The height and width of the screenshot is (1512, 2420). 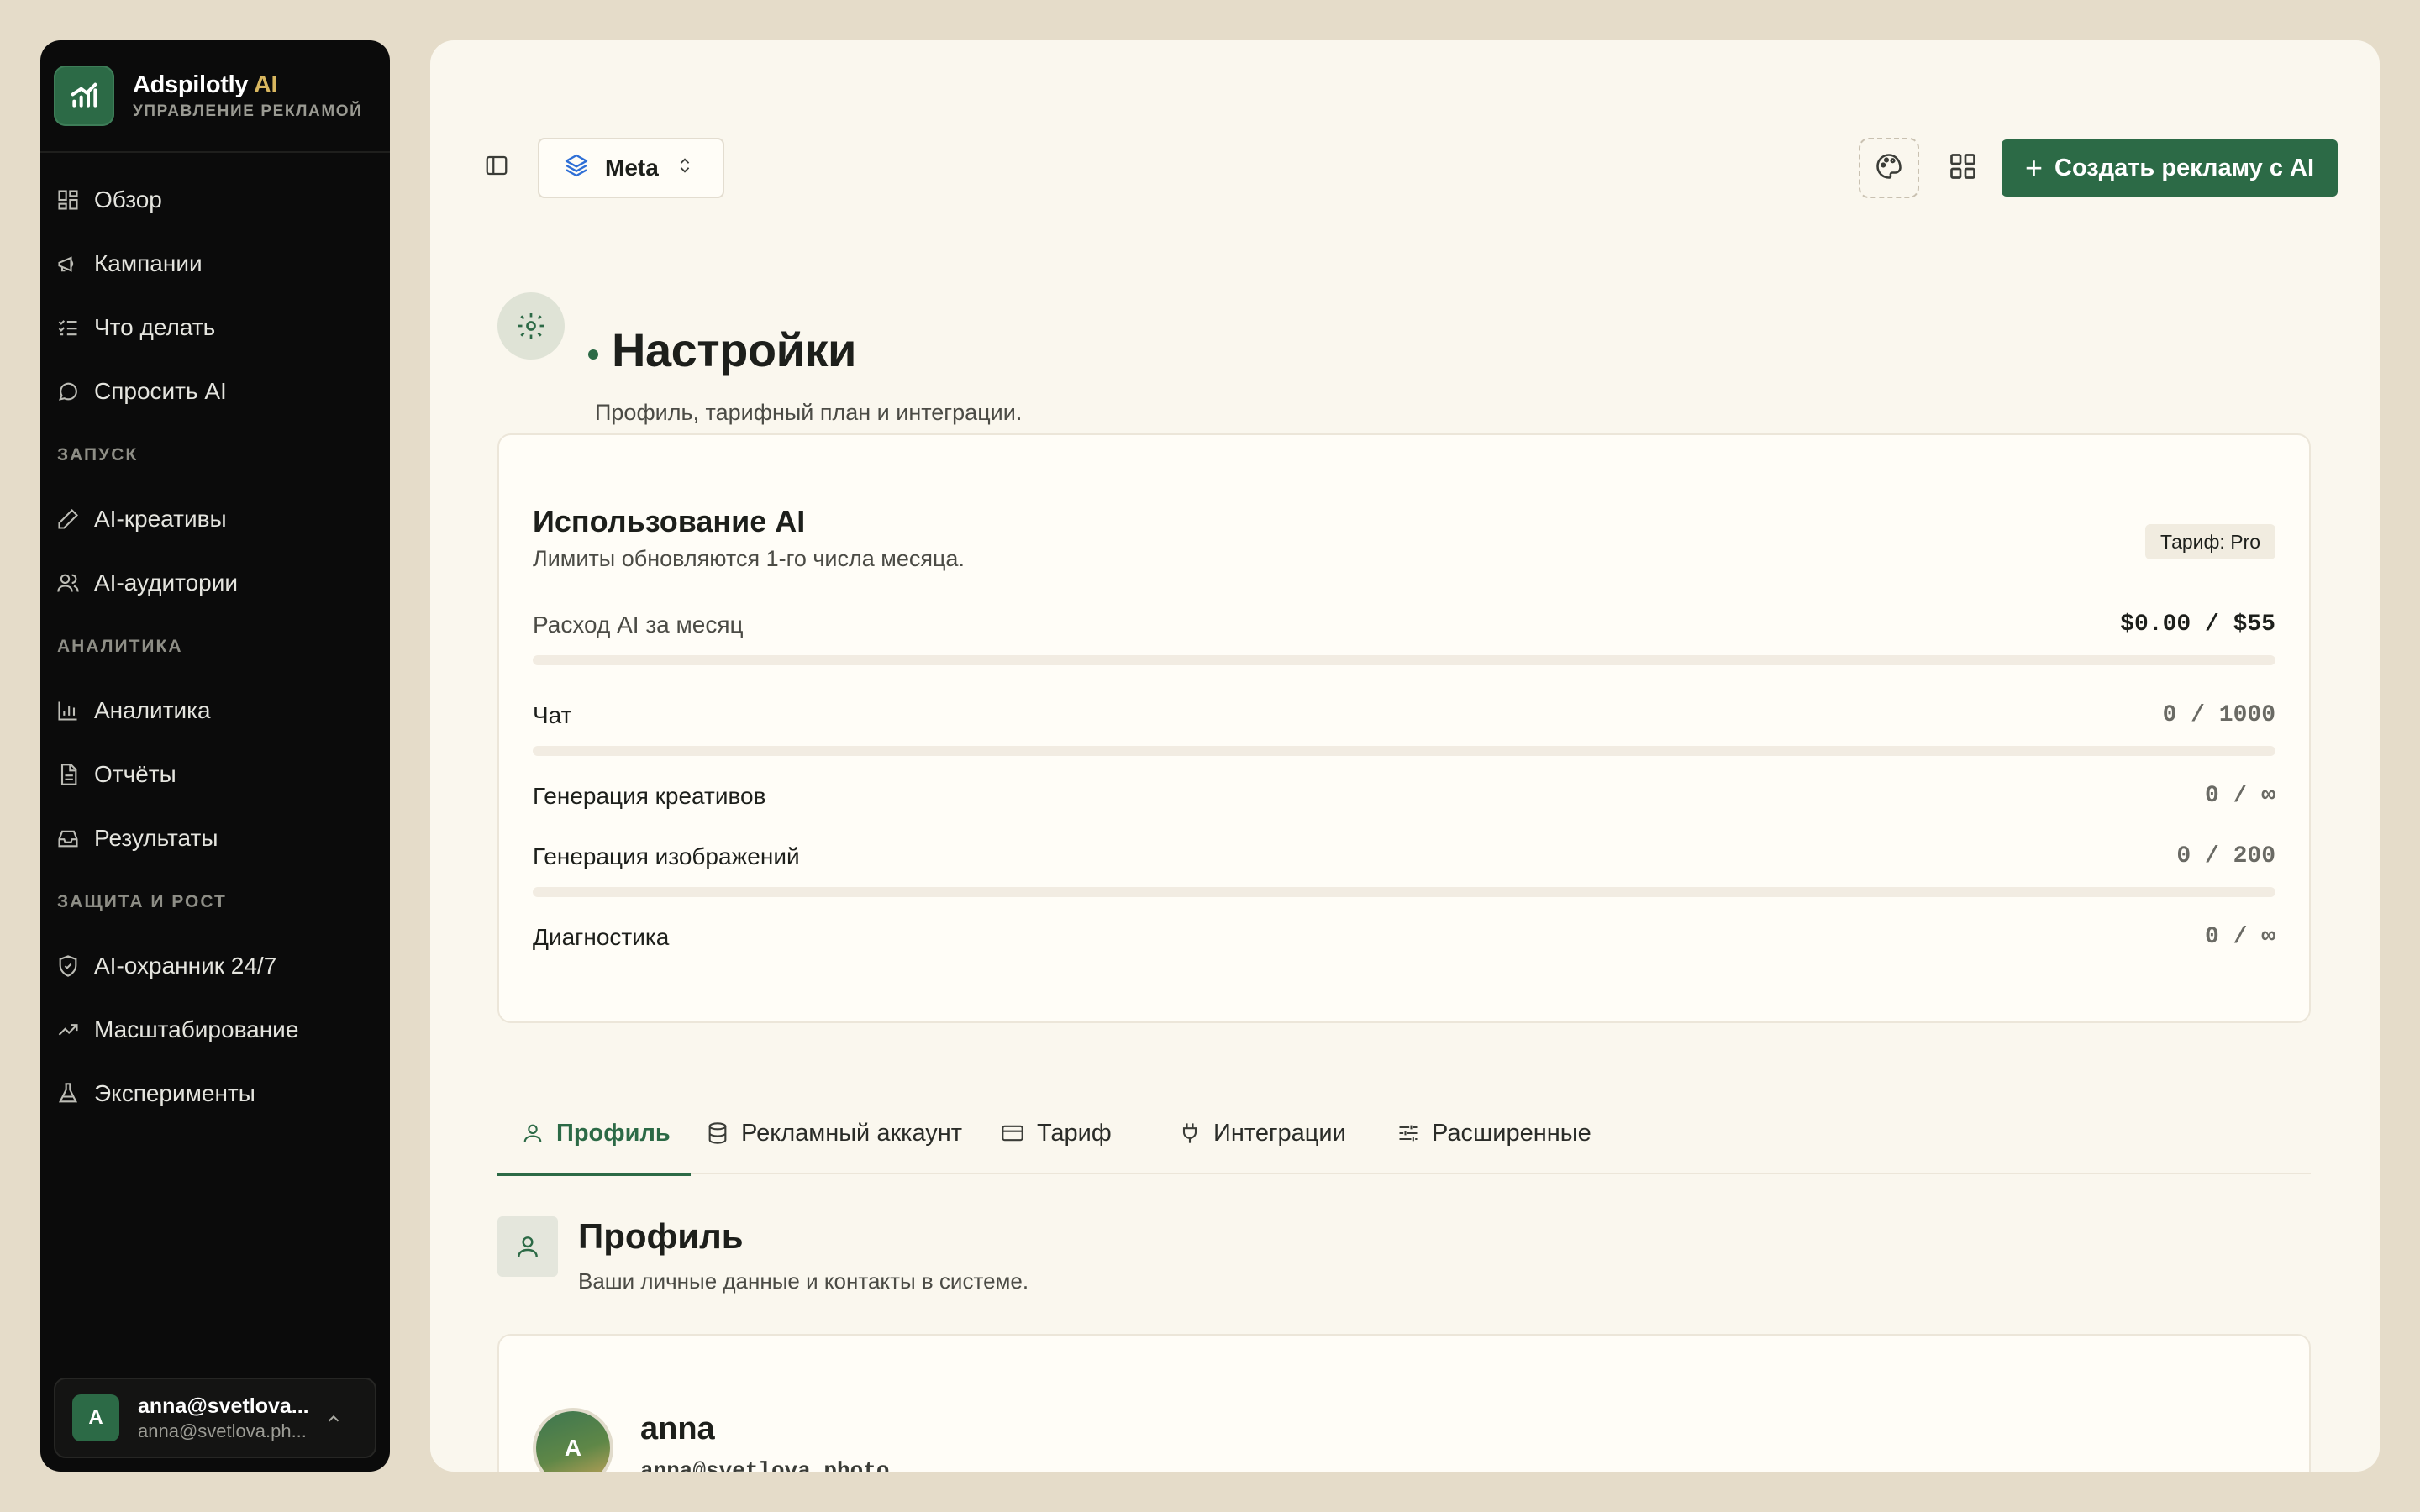 What do you see at coordinates (613, 1133) in the screenshot?
I see `tab-label: Профиль` at bounding box center [613, 1133].